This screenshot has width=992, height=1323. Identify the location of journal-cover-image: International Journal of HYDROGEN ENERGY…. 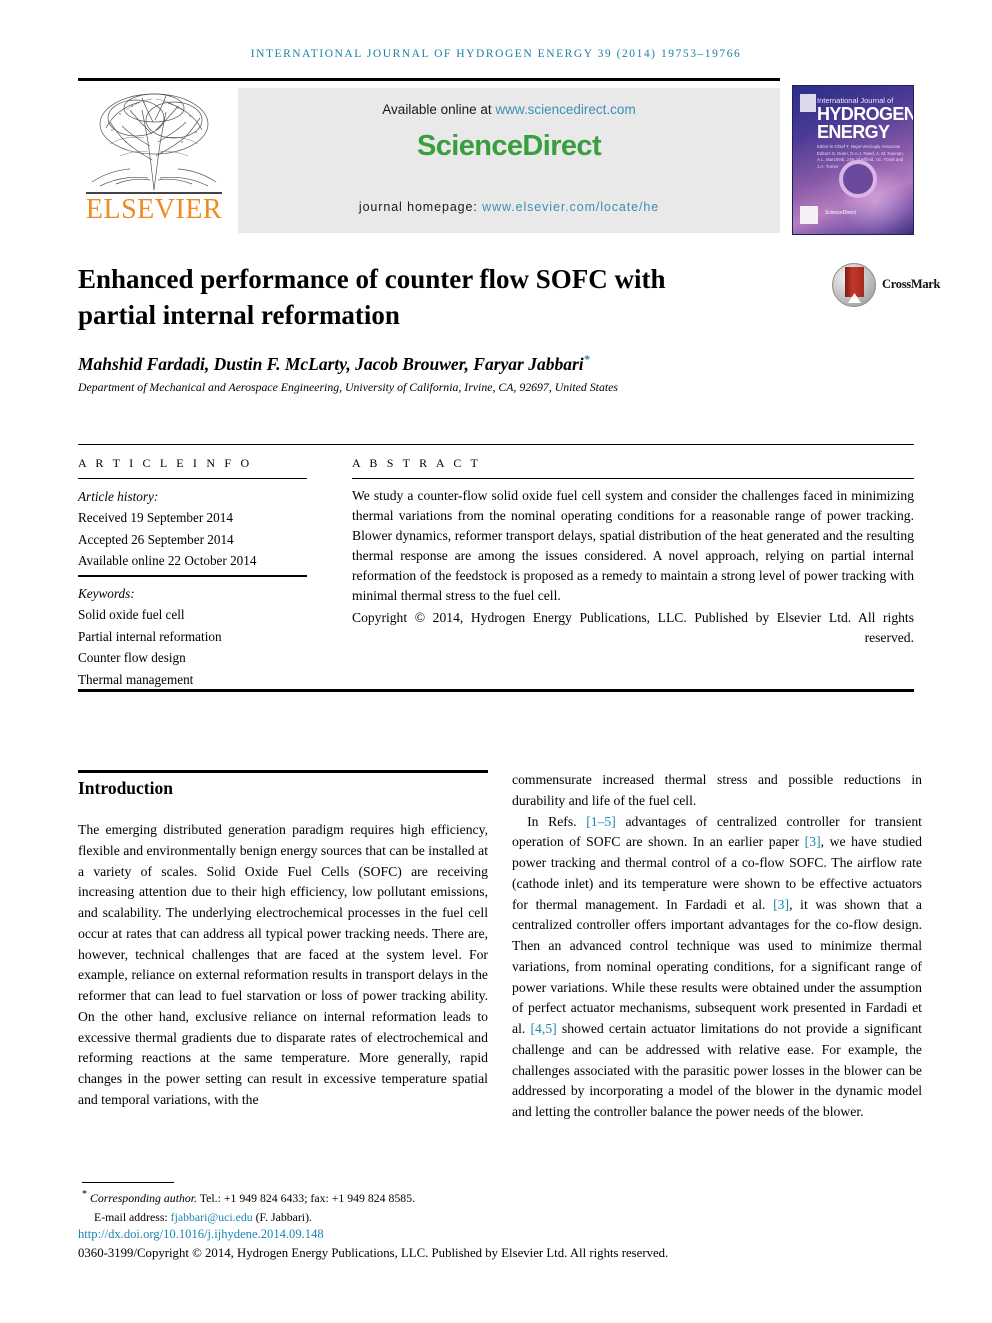
(853, 160).